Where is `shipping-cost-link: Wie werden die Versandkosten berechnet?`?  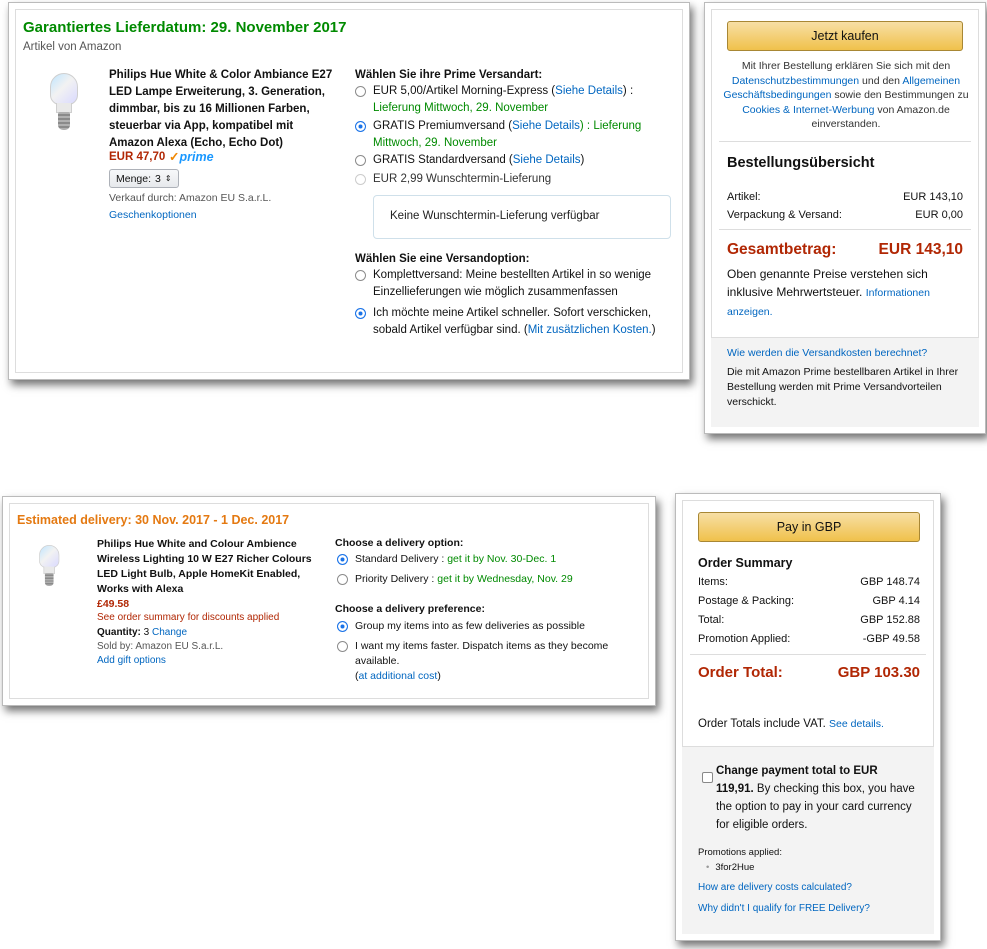 shipping-cost-link: Wie werden die Versandkosten berechnet? is located at coordinates (827, 353).